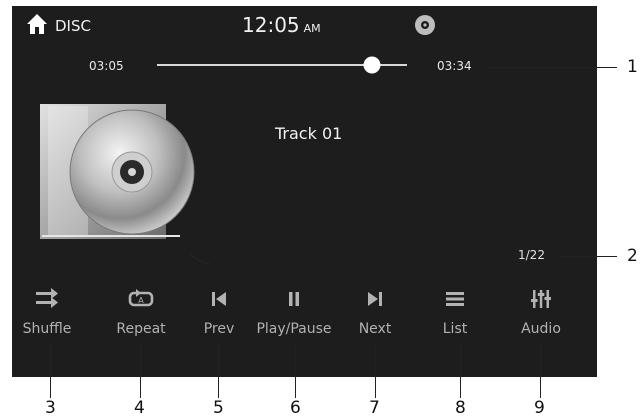 This screenshot has height=420, width=641. Describe the element at coordinates (375, 329) in the screenshot. I see `next-label: Next` at that location.